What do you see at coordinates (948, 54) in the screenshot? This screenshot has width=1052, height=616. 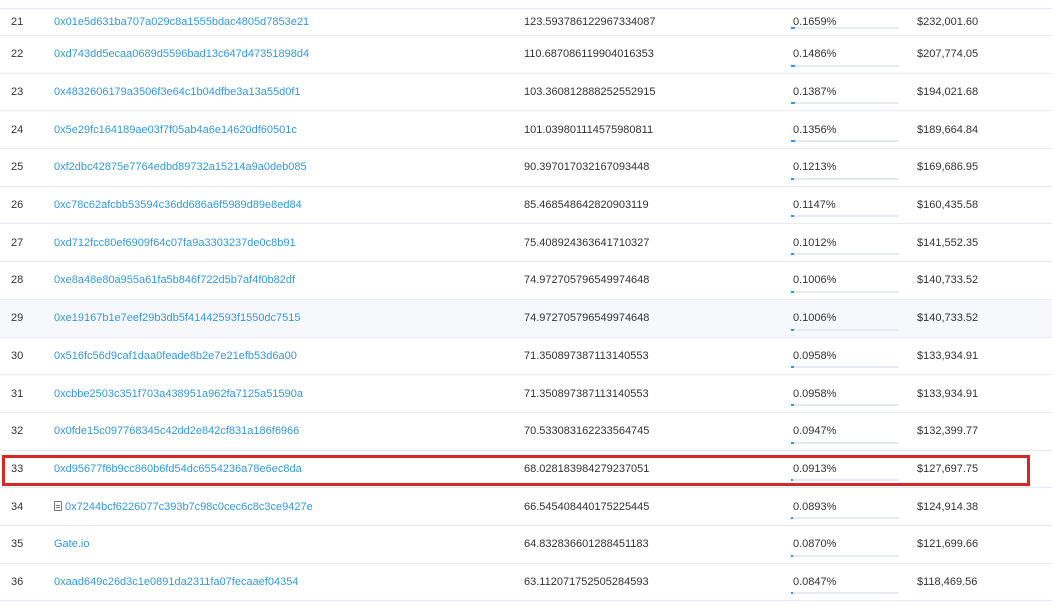 I see `value-cell: $207,774.05` at bounding box center [948, 54].